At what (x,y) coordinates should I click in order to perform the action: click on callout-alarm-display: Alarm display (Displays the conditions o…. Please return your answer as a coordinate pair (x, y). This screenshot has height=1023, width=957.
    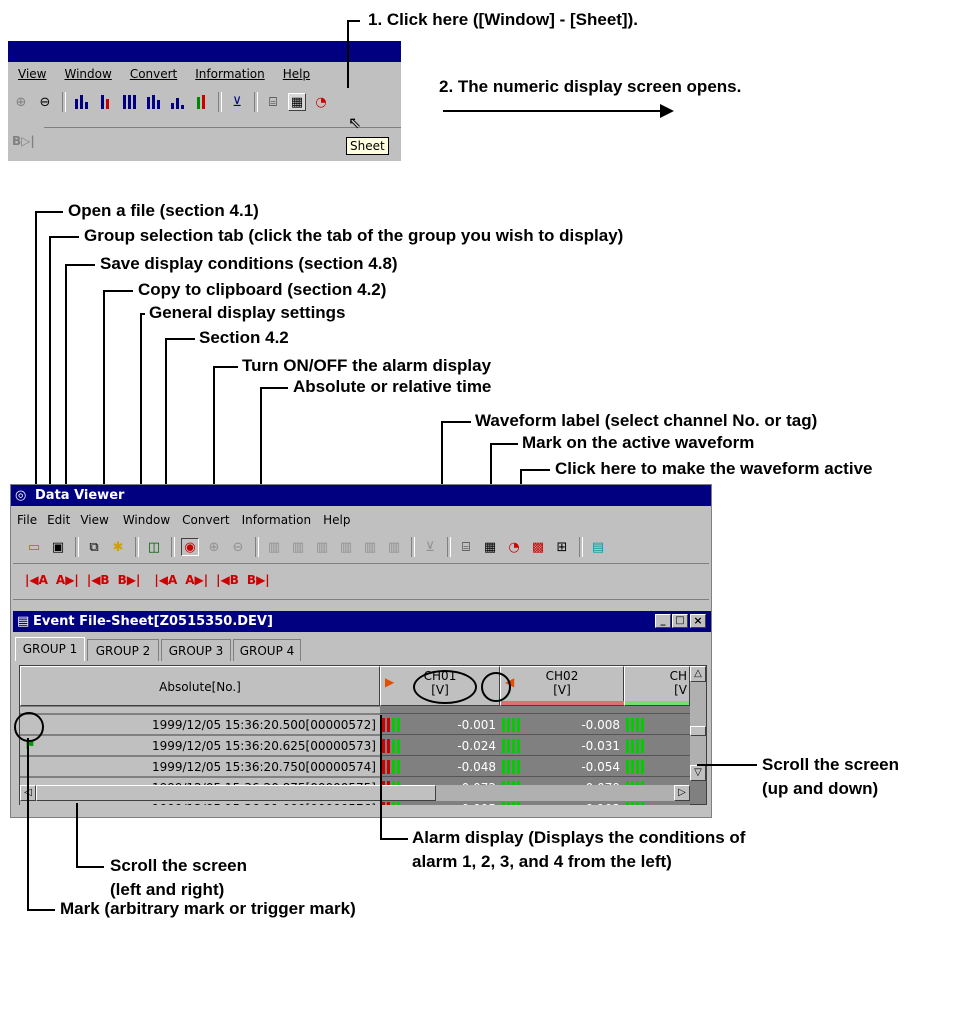
    Looking at the image, I should click on (579, 837).